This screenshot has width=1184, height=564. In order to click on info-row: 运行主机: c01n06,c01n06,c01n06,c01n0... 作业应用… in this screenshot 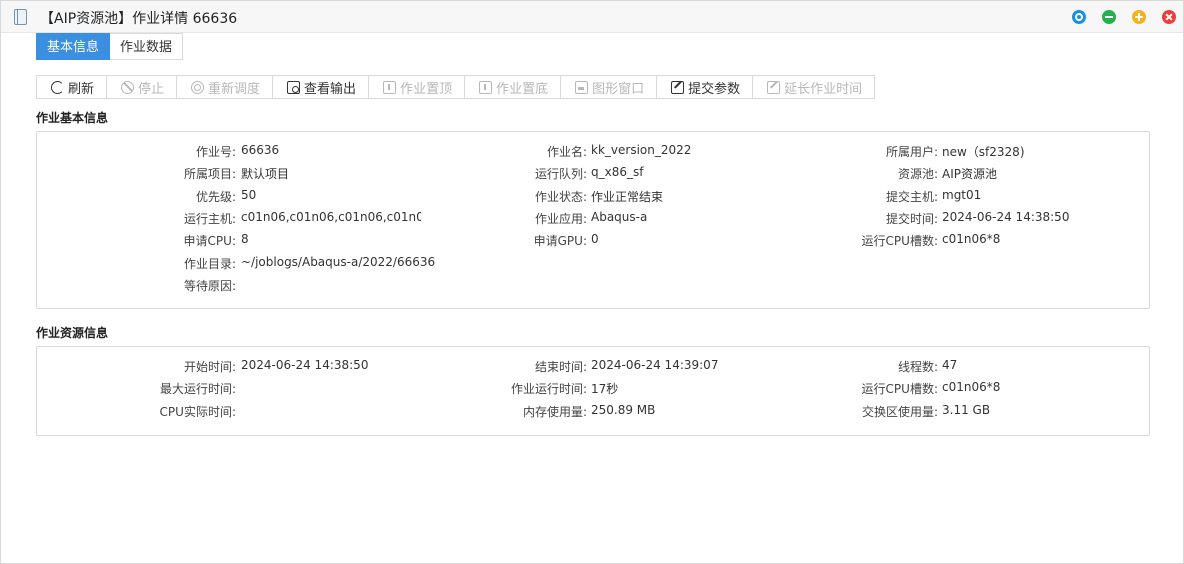, I will do `click(593, 219)`.